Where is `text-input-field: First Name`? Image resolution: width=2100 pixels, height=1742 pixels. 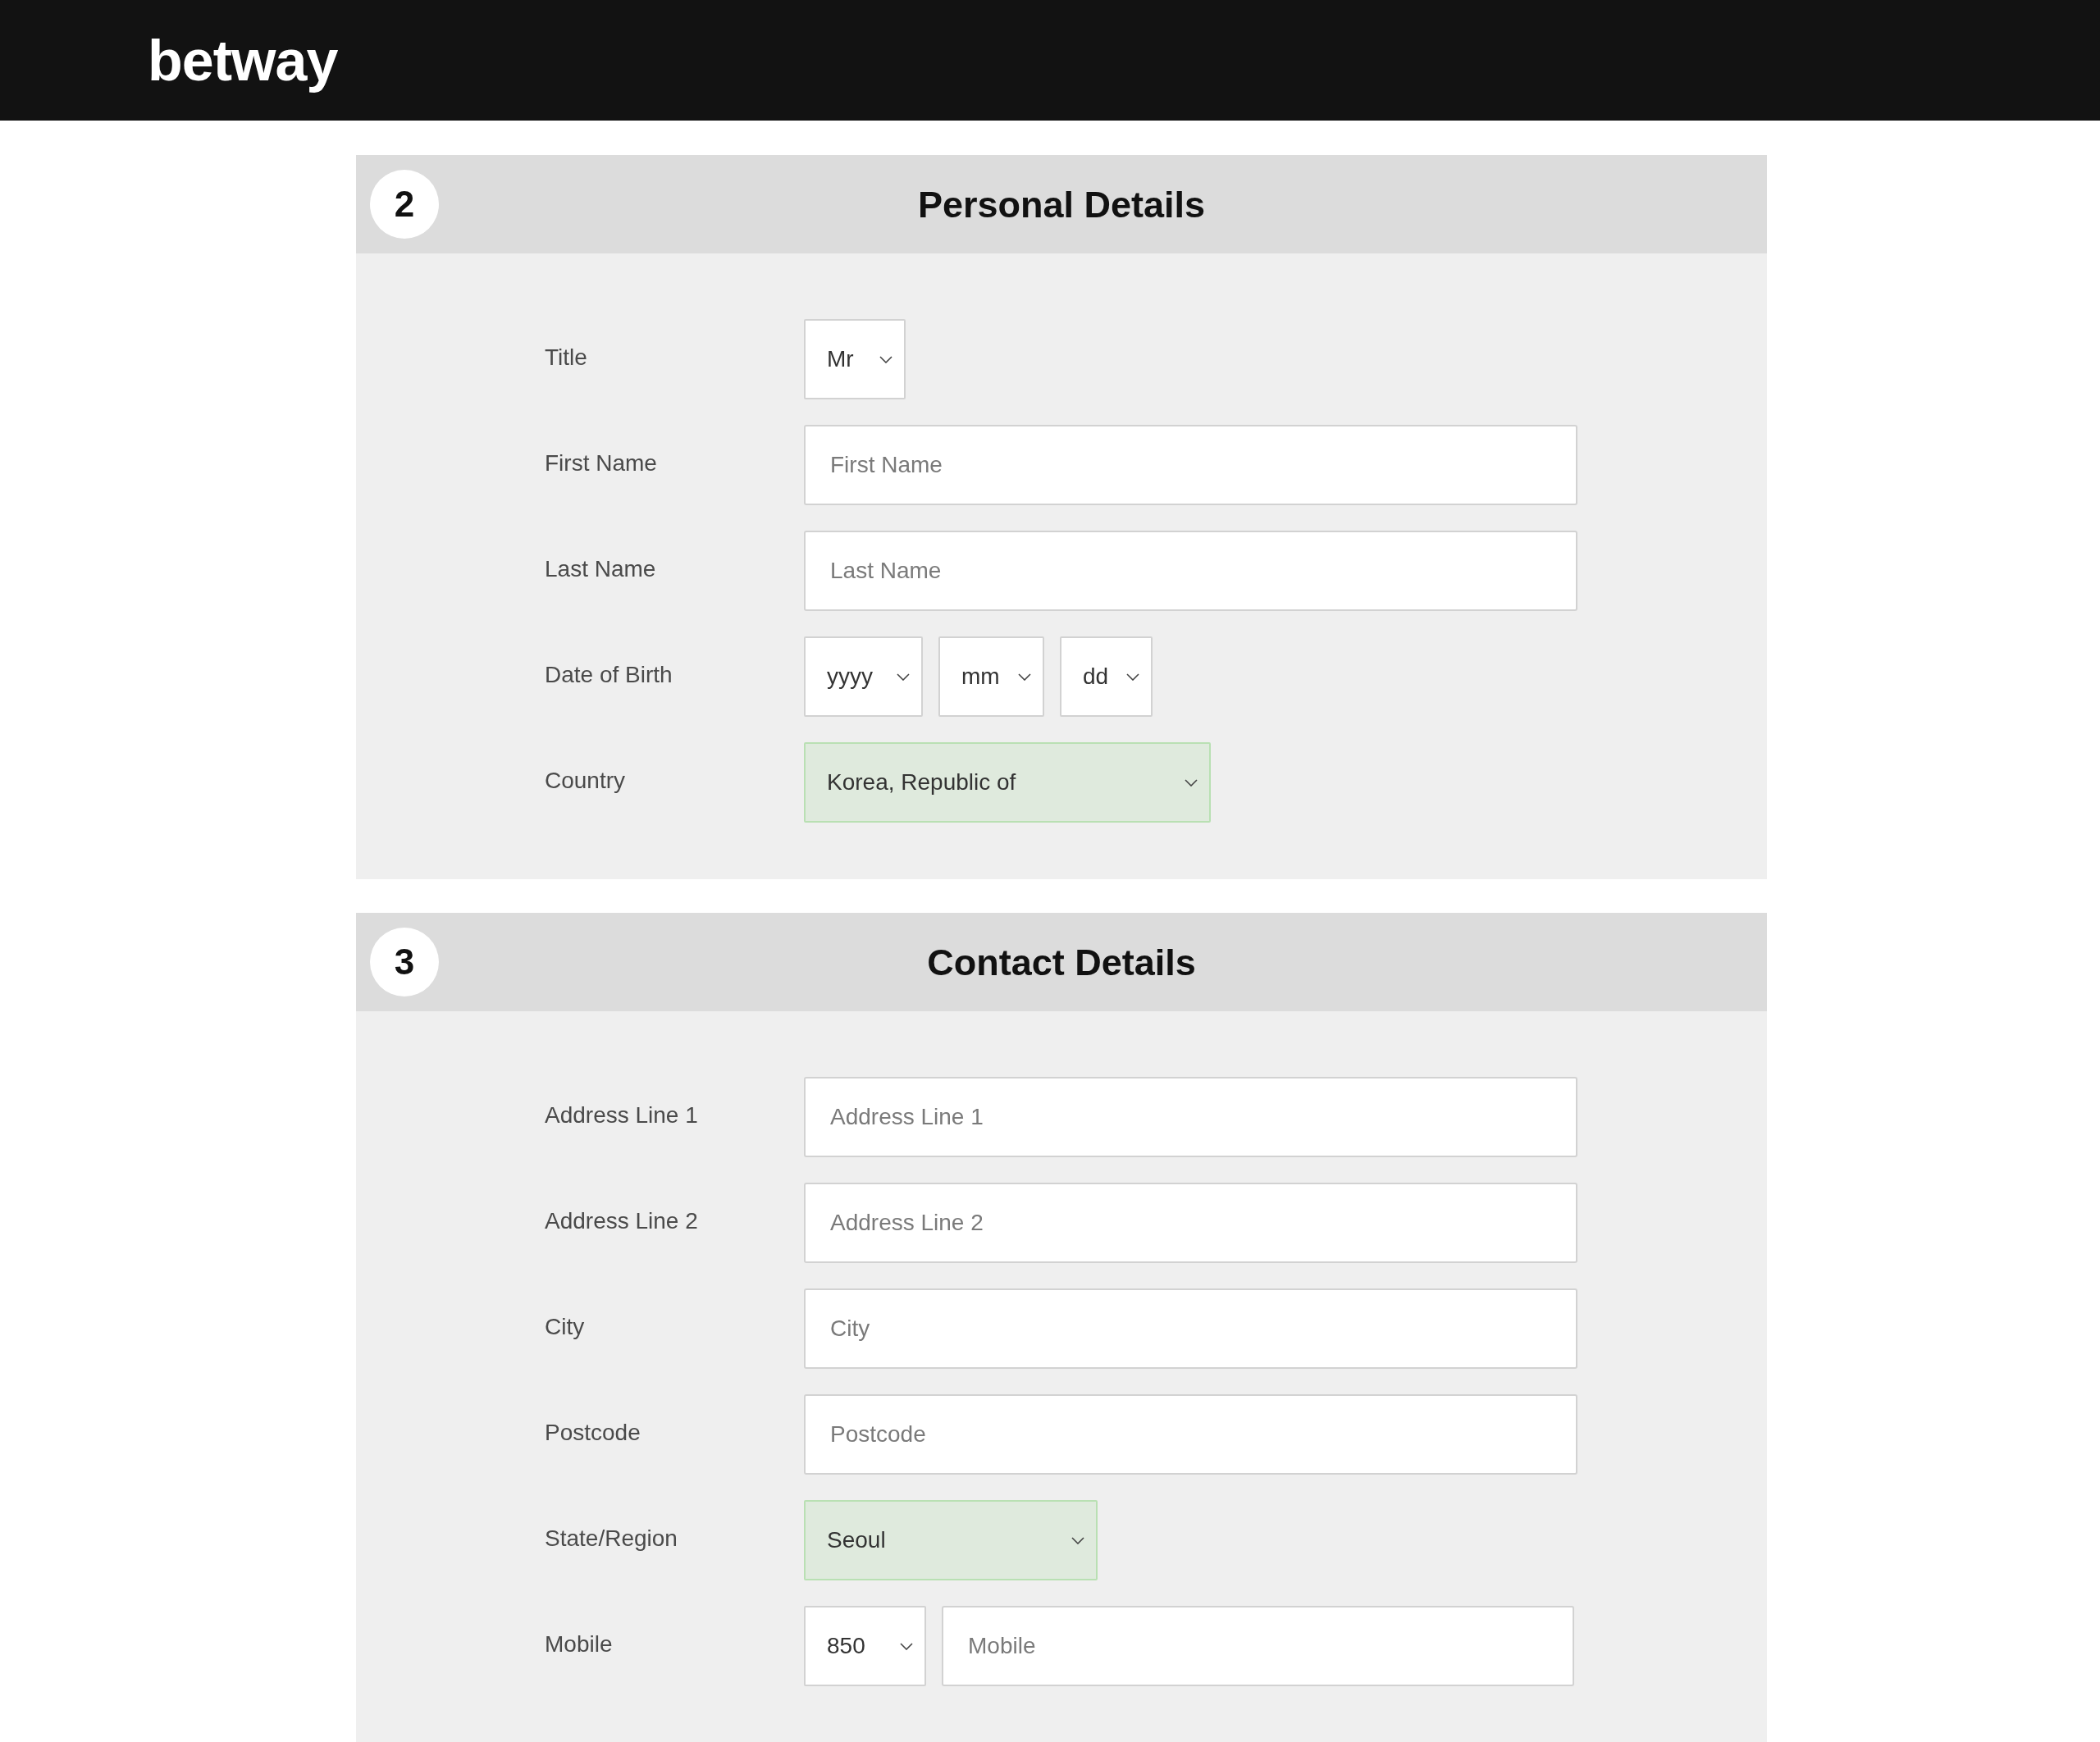 text-input-field: First Name is located at coordinates (1190, 465).